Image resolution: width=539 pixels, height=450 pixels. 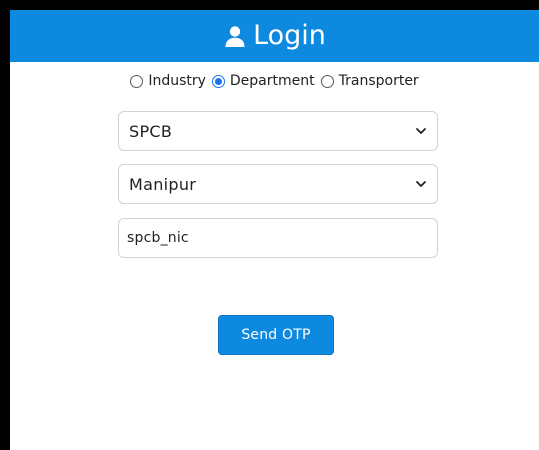 What do you see at coordinates (378, 81) in the screenshot?
I see `radio-label-transporter: Transporter` at bounding box center [378, 81].